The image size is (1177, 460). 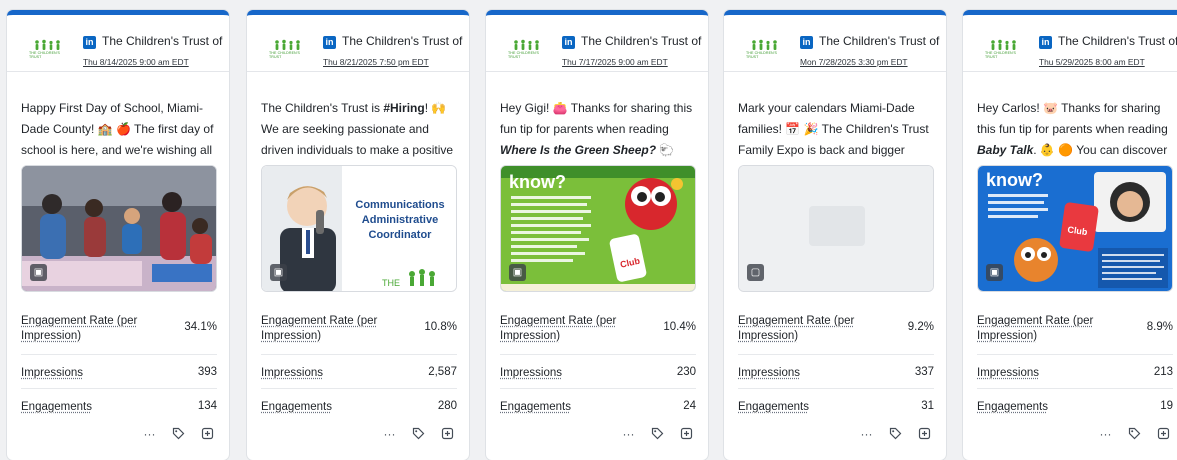 I want to click on metric-value: 2,587, so click(x=442, y=372).